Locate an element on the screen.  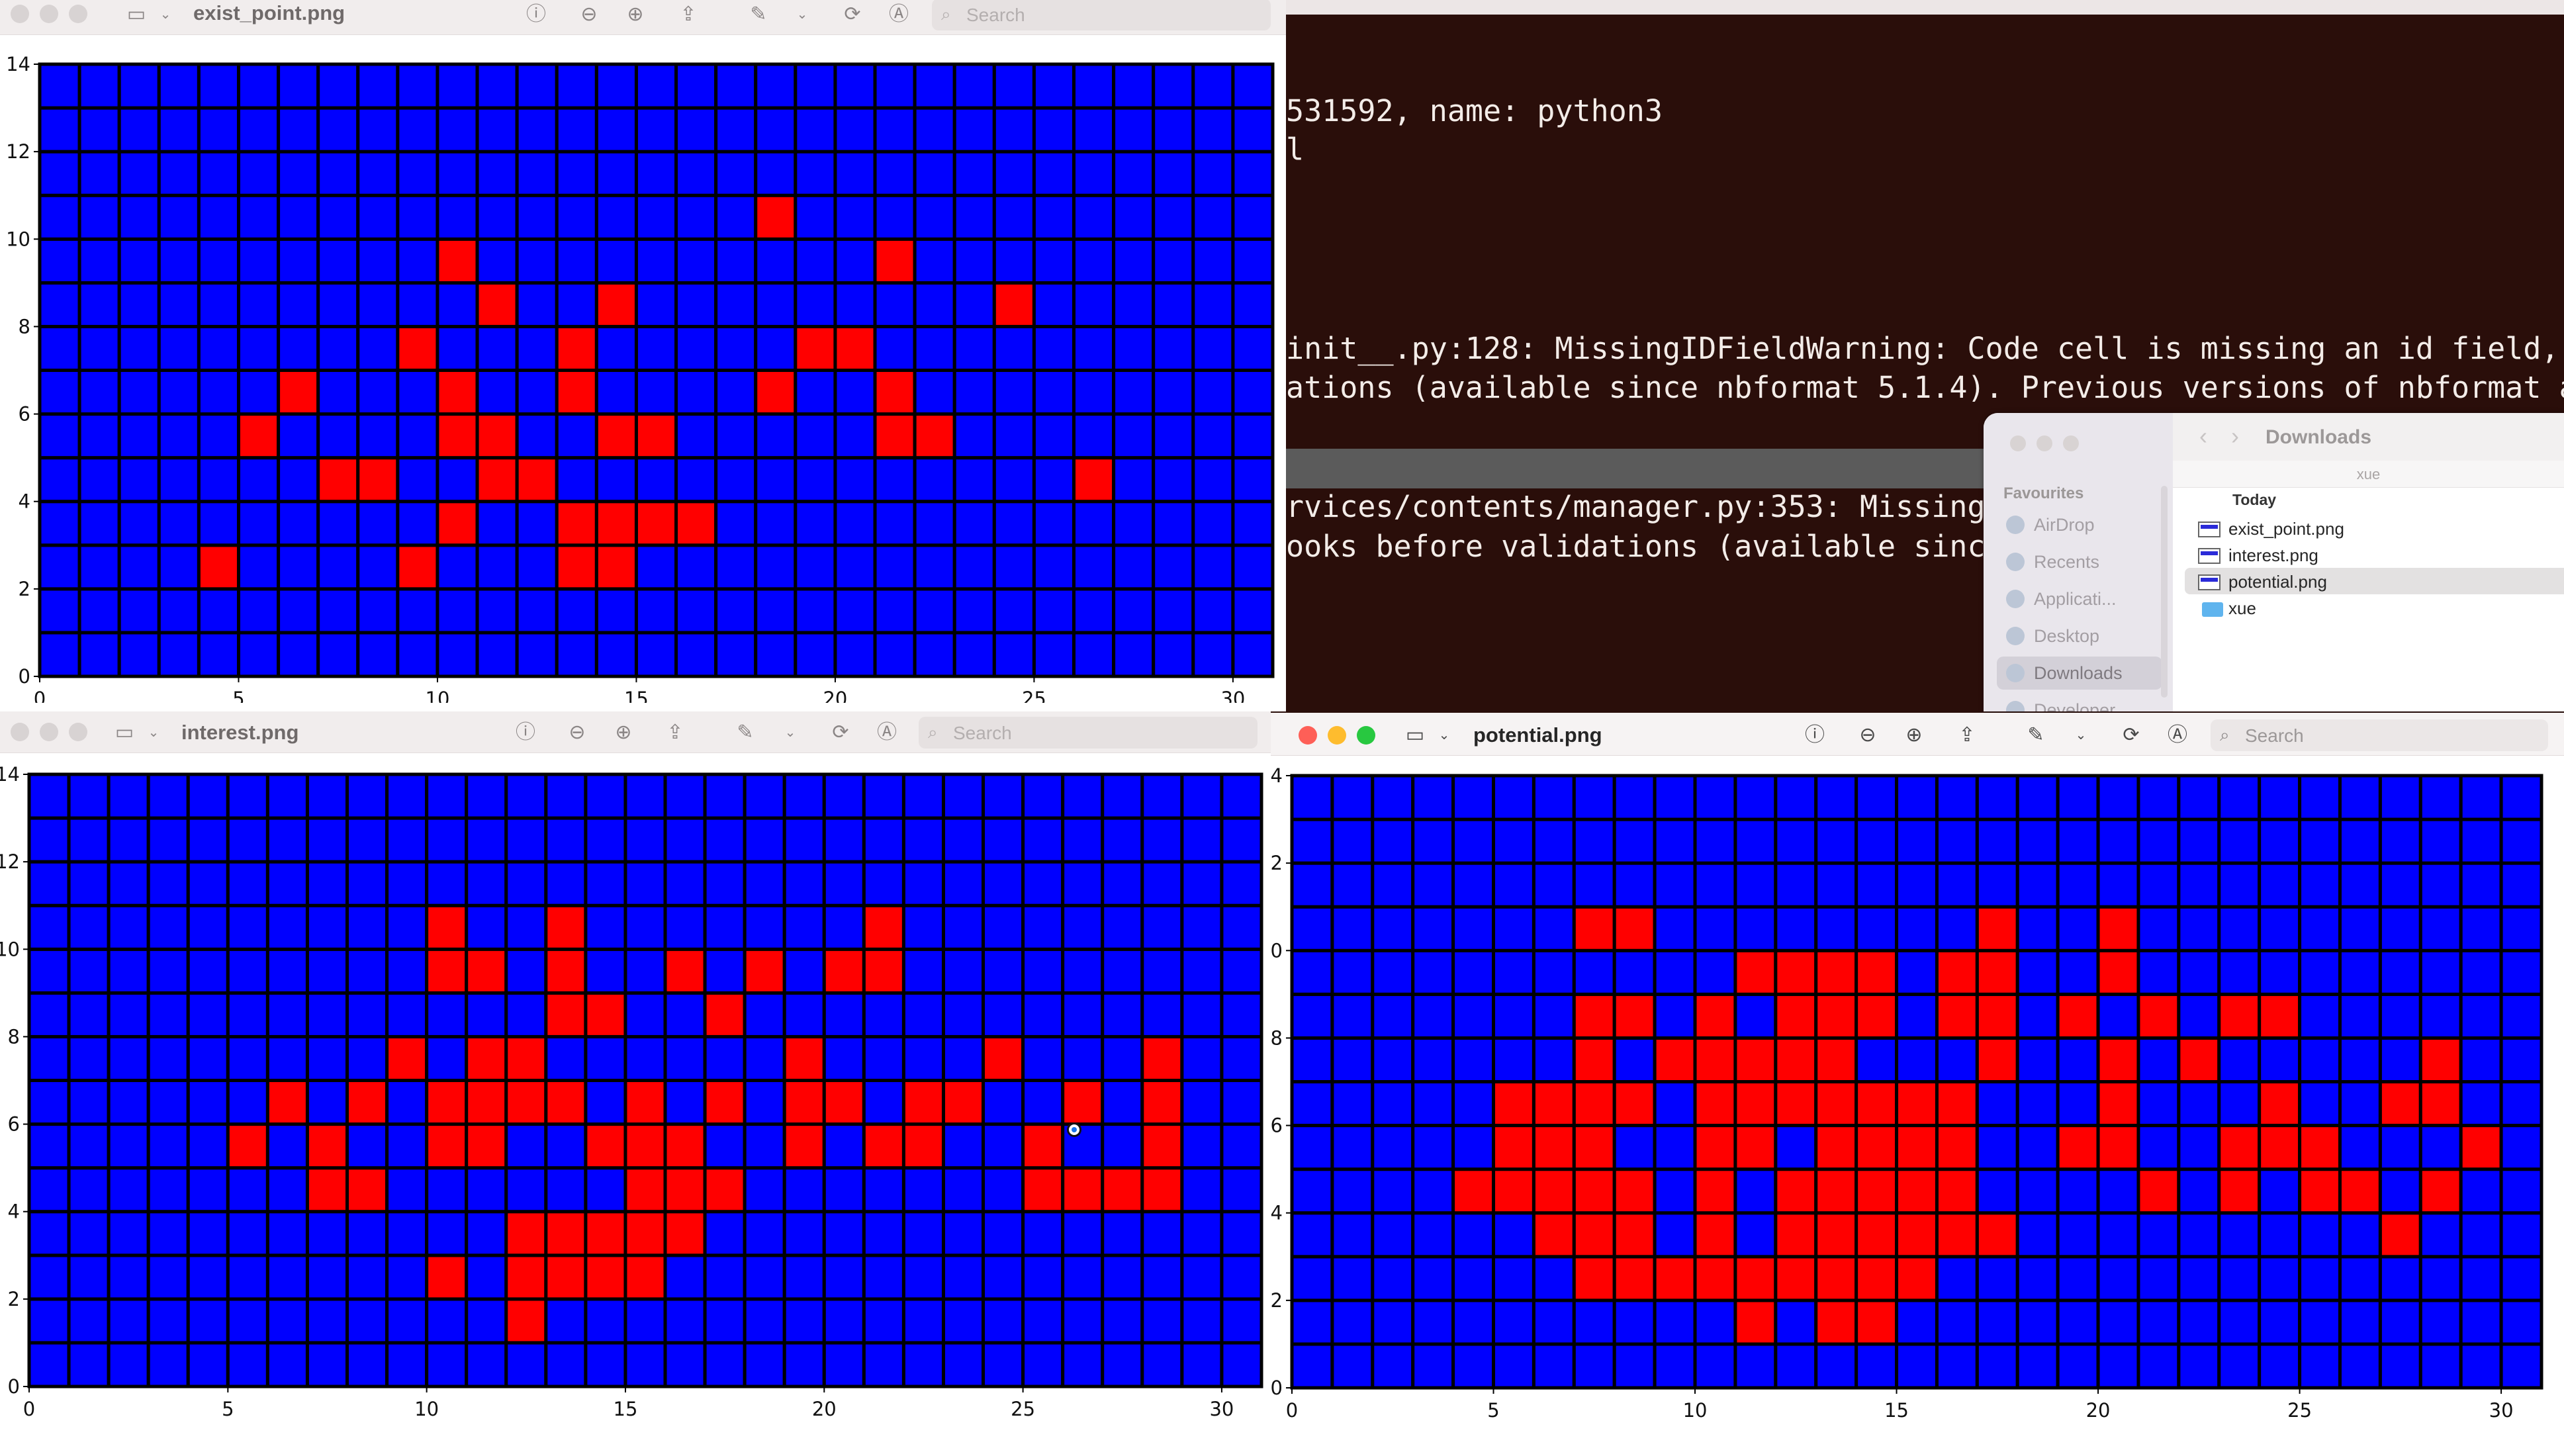
sidebar-item-recents: Recents is located at coordinates (2079, 561).